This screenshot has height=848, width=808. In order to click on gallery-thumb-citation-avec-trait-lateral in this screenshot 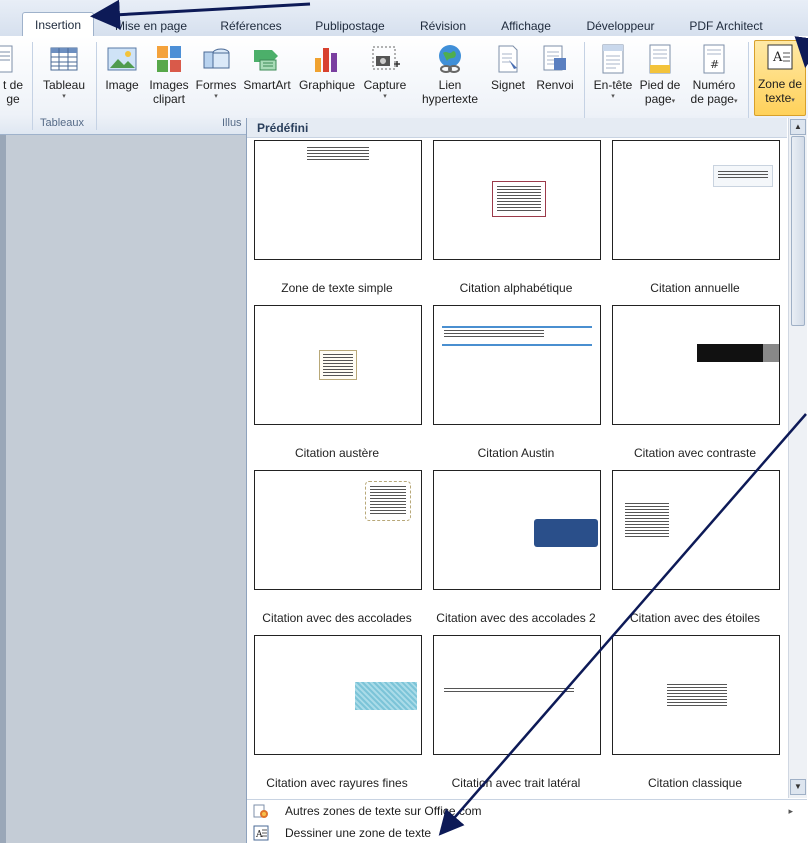, I will do `click(517, 695)`.